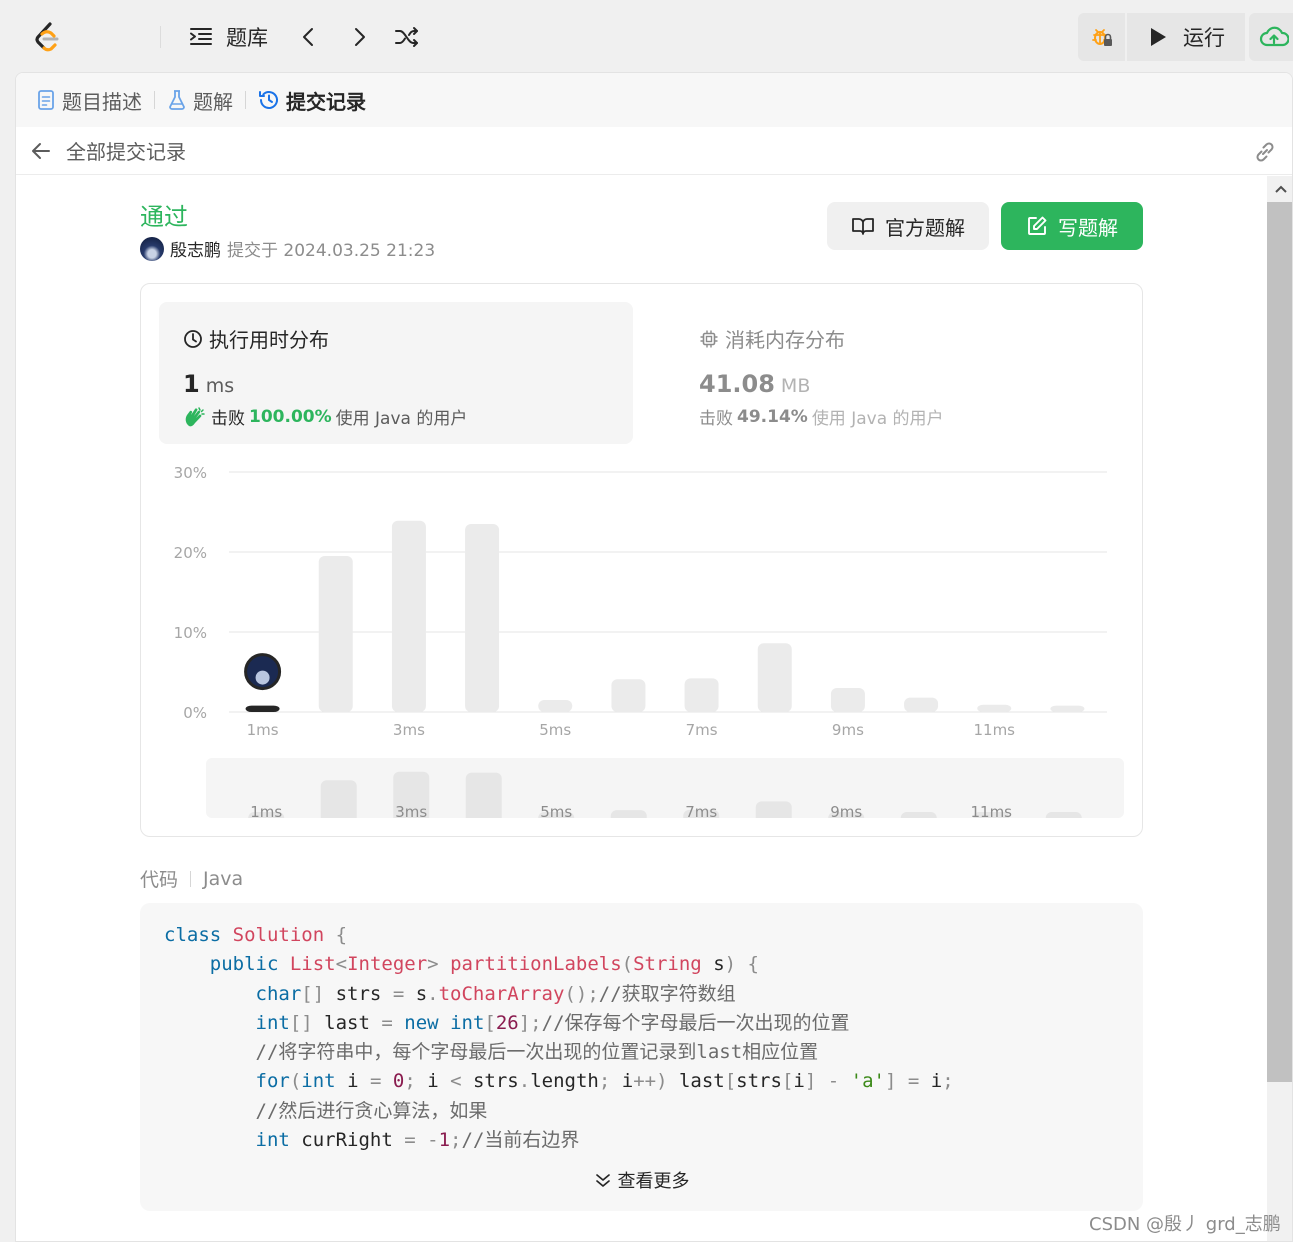 Image resolution: width=1293 pixels, height=1242 pixels. I want to click on problem-bank-button: 题库, so click(228, 37).